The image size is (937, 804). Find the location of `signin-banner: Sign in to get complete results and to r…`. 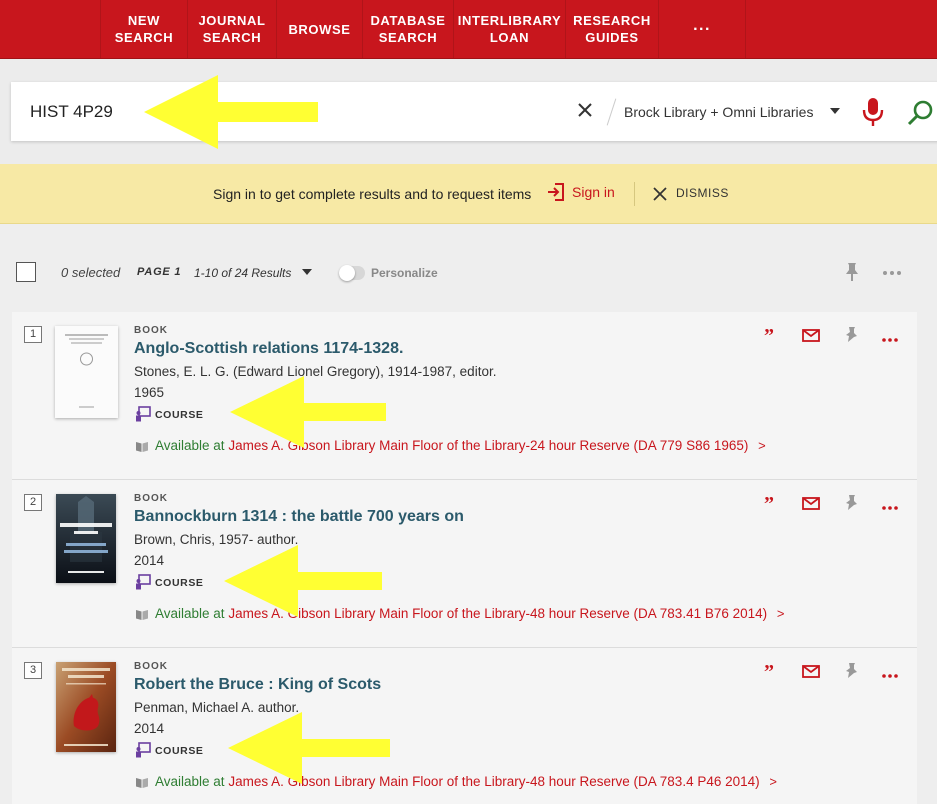

signin-banner: Sign in to get complete results and to r… is located at coordinates (468, 194).